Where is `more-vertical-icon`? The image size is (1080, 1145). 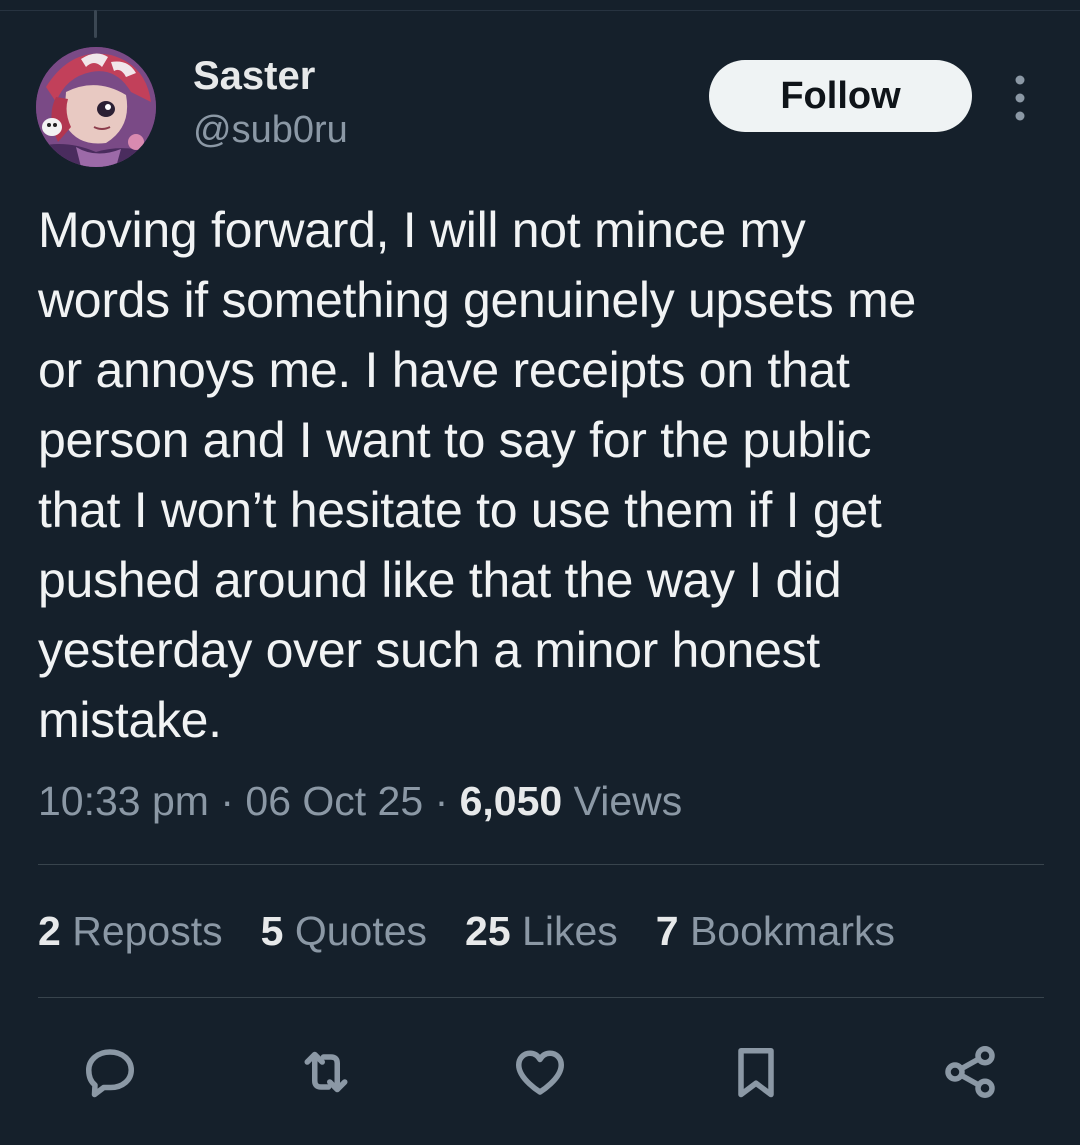 more-vertical-icon is located at coordinates (1020, 98).